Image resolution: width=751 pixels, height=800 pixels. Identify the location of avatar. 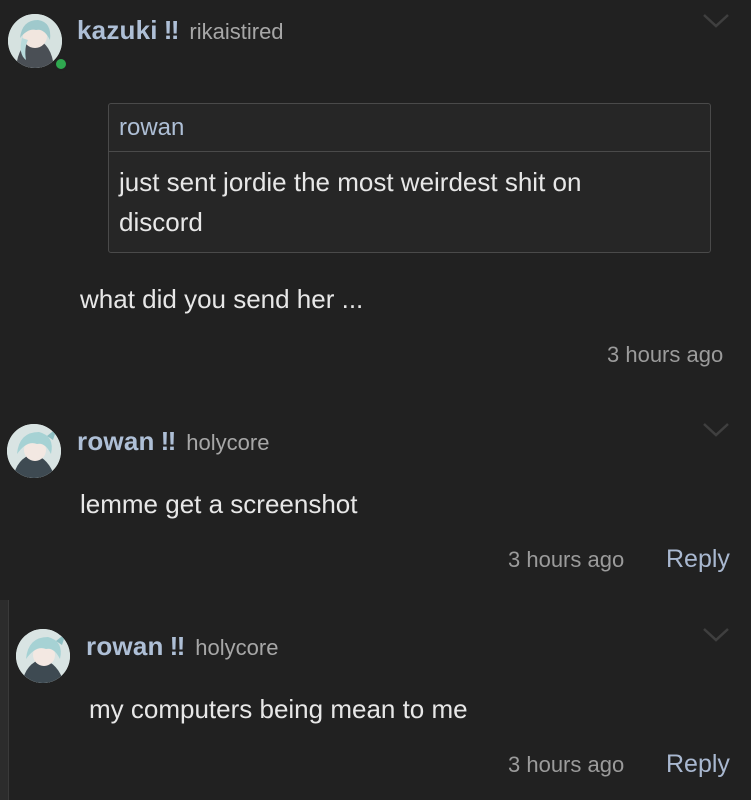
(43, 656).